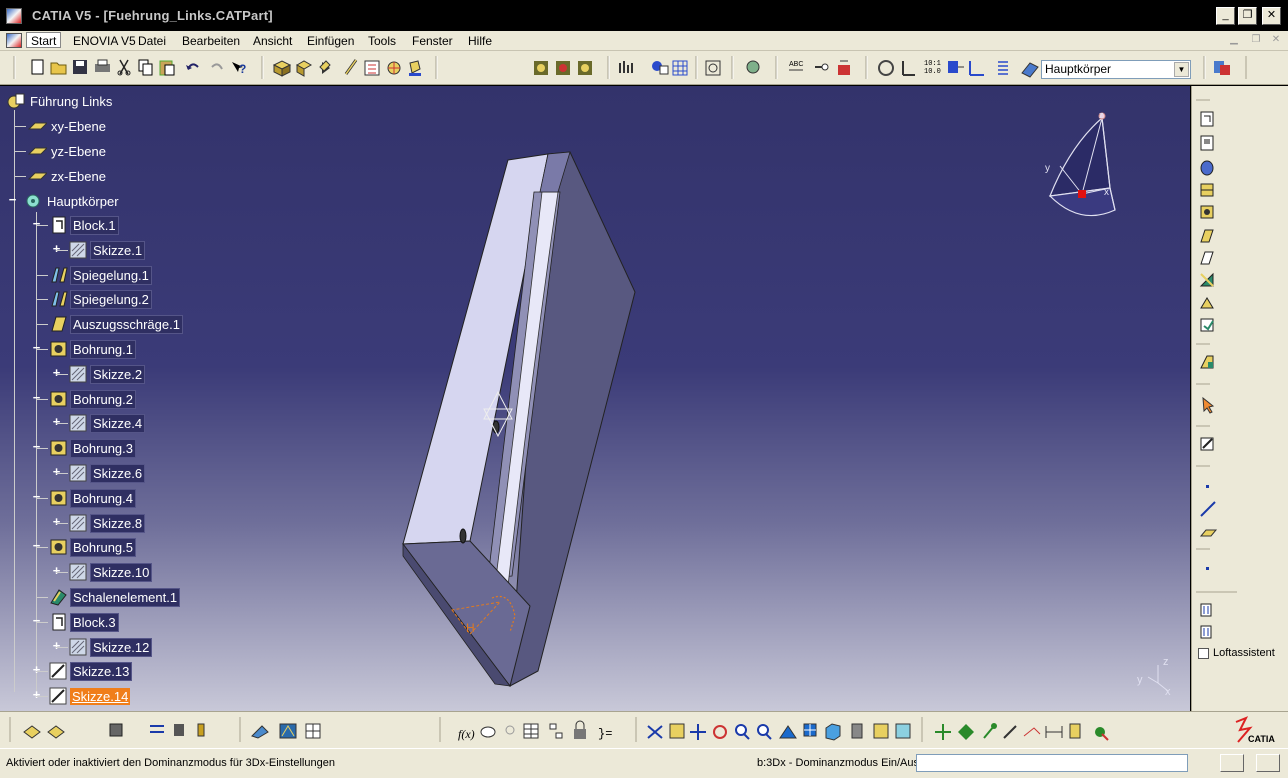 The height and width of the screenshot is (778, 1288). I want to click on mdi-close-icon: ✕, so click(1276, 41).